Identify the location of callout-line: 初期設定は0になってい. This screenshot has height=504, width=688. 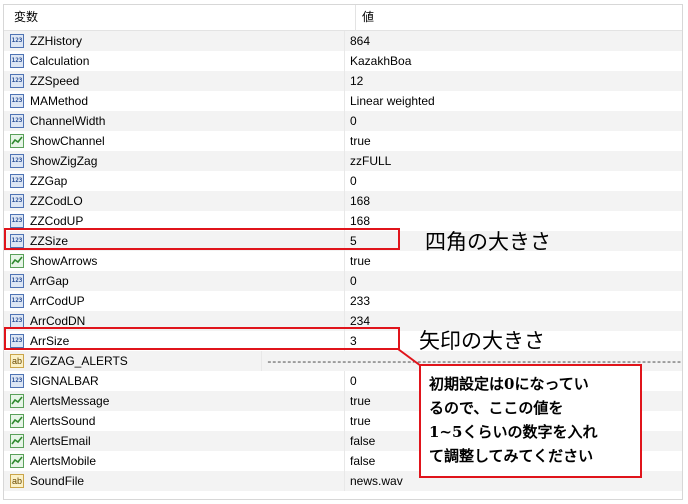
(509, 384).